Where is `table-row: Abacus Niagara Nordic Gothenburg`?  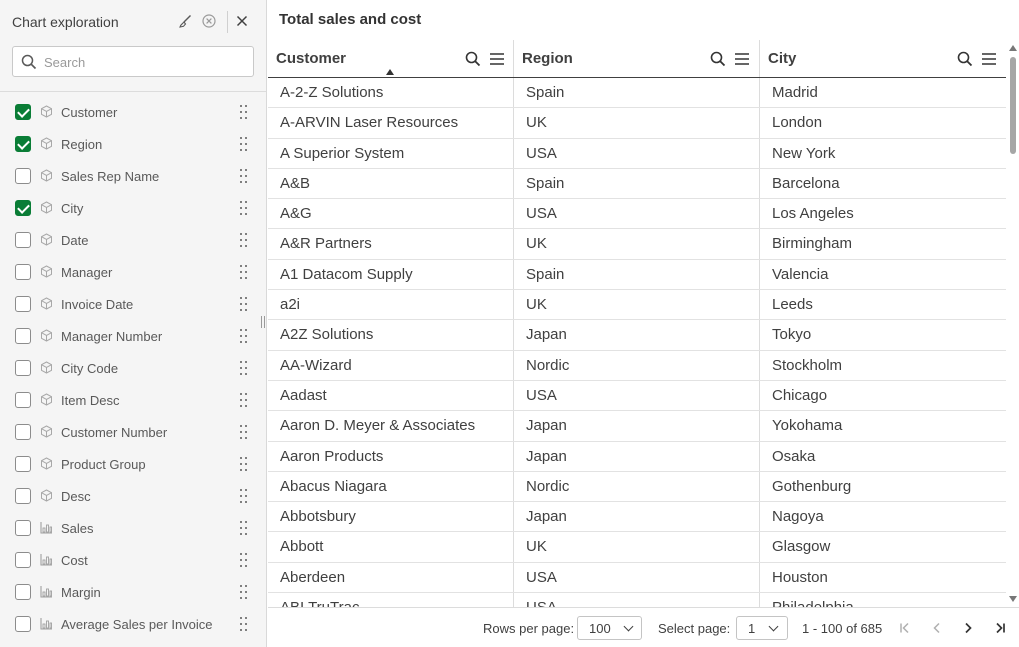
table-row: Abacus Niagara Nordic Gothenburg is located at coordinates (637, 487).